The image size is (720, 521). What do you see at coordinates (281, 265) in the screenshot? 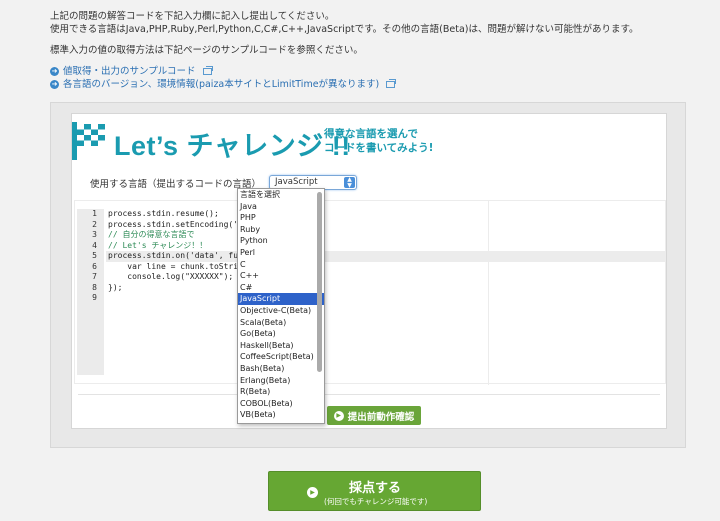
I see `language-option: C` at bounding box center [281, 265].